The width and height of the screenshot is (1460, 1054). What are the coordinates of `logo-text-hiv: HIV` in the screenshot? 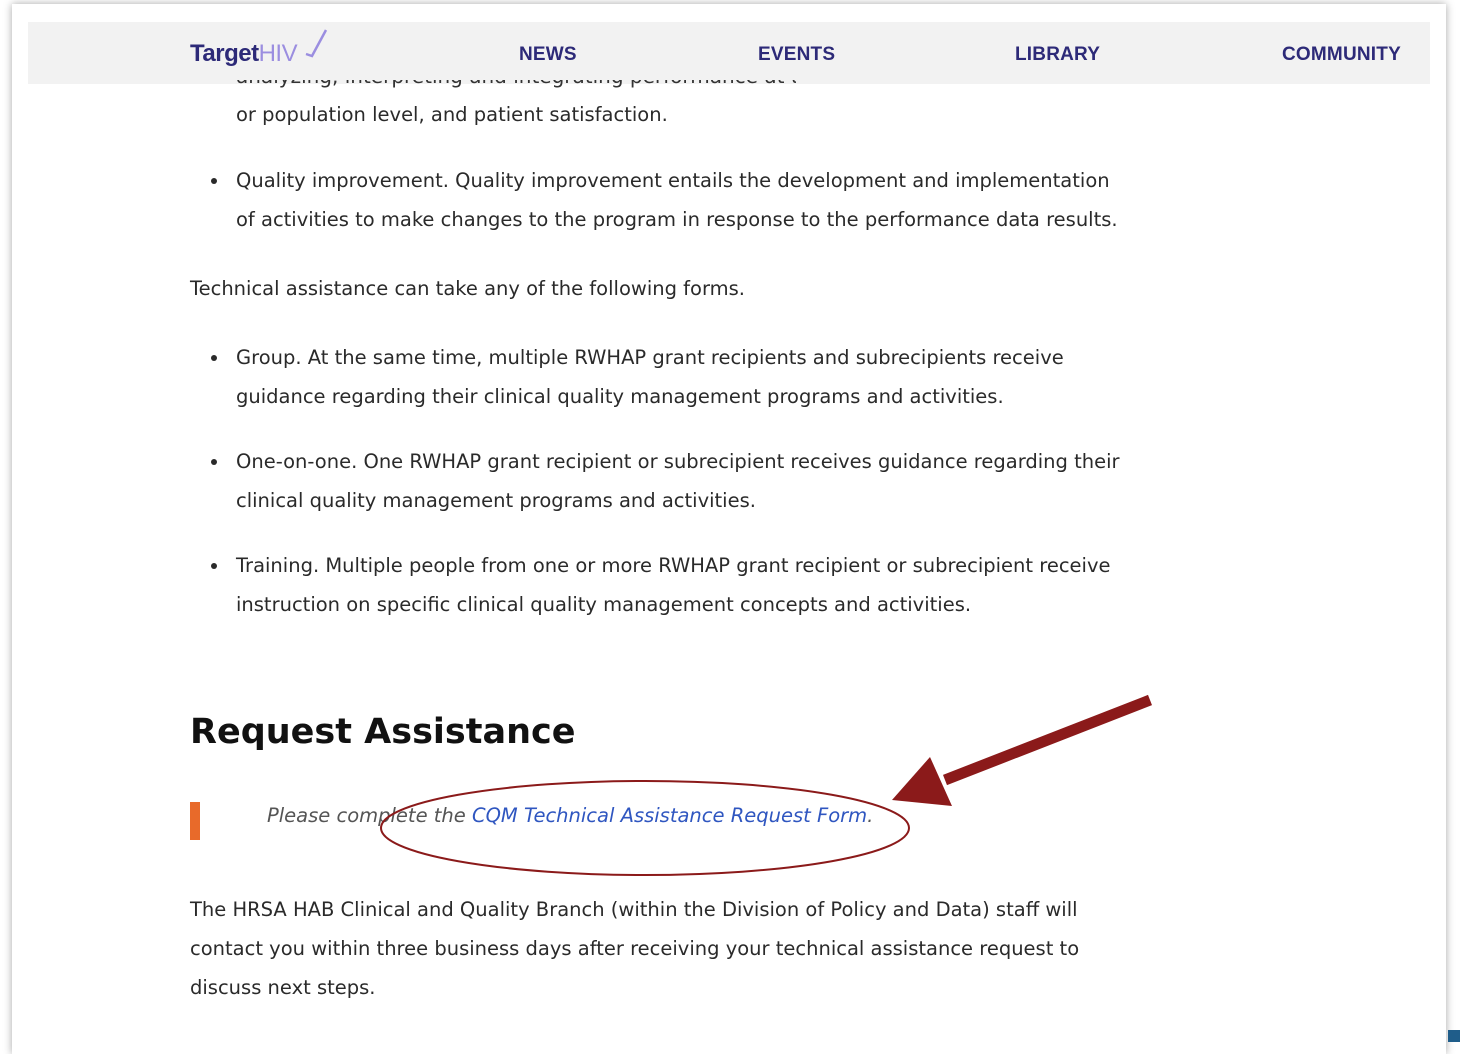 It's located at (278, 53).